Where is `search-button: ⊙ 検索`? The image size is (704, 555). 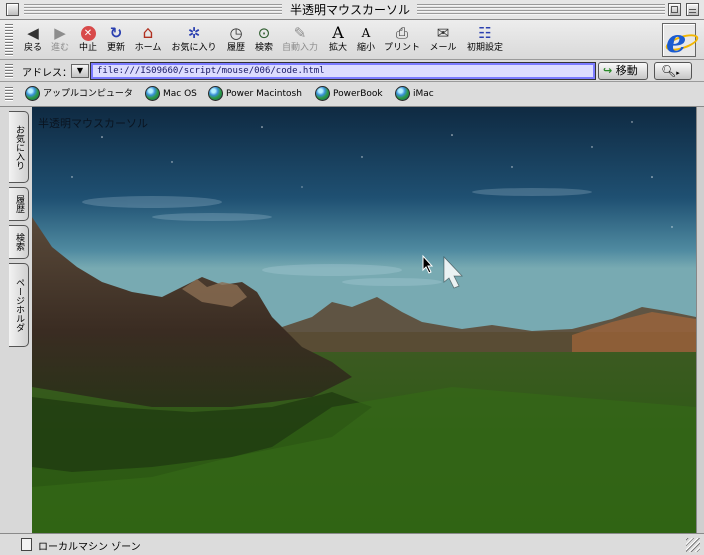
search-button: ⊙ 検索 is located at coordinates (264, 41).